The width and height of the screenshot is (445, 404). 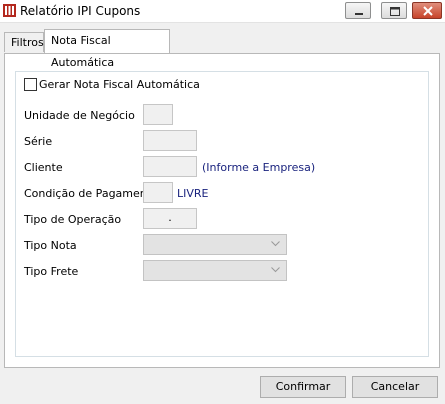 I want to click on tipo-operacao-label: Tipo de Operação, so click(x=73, y=219).